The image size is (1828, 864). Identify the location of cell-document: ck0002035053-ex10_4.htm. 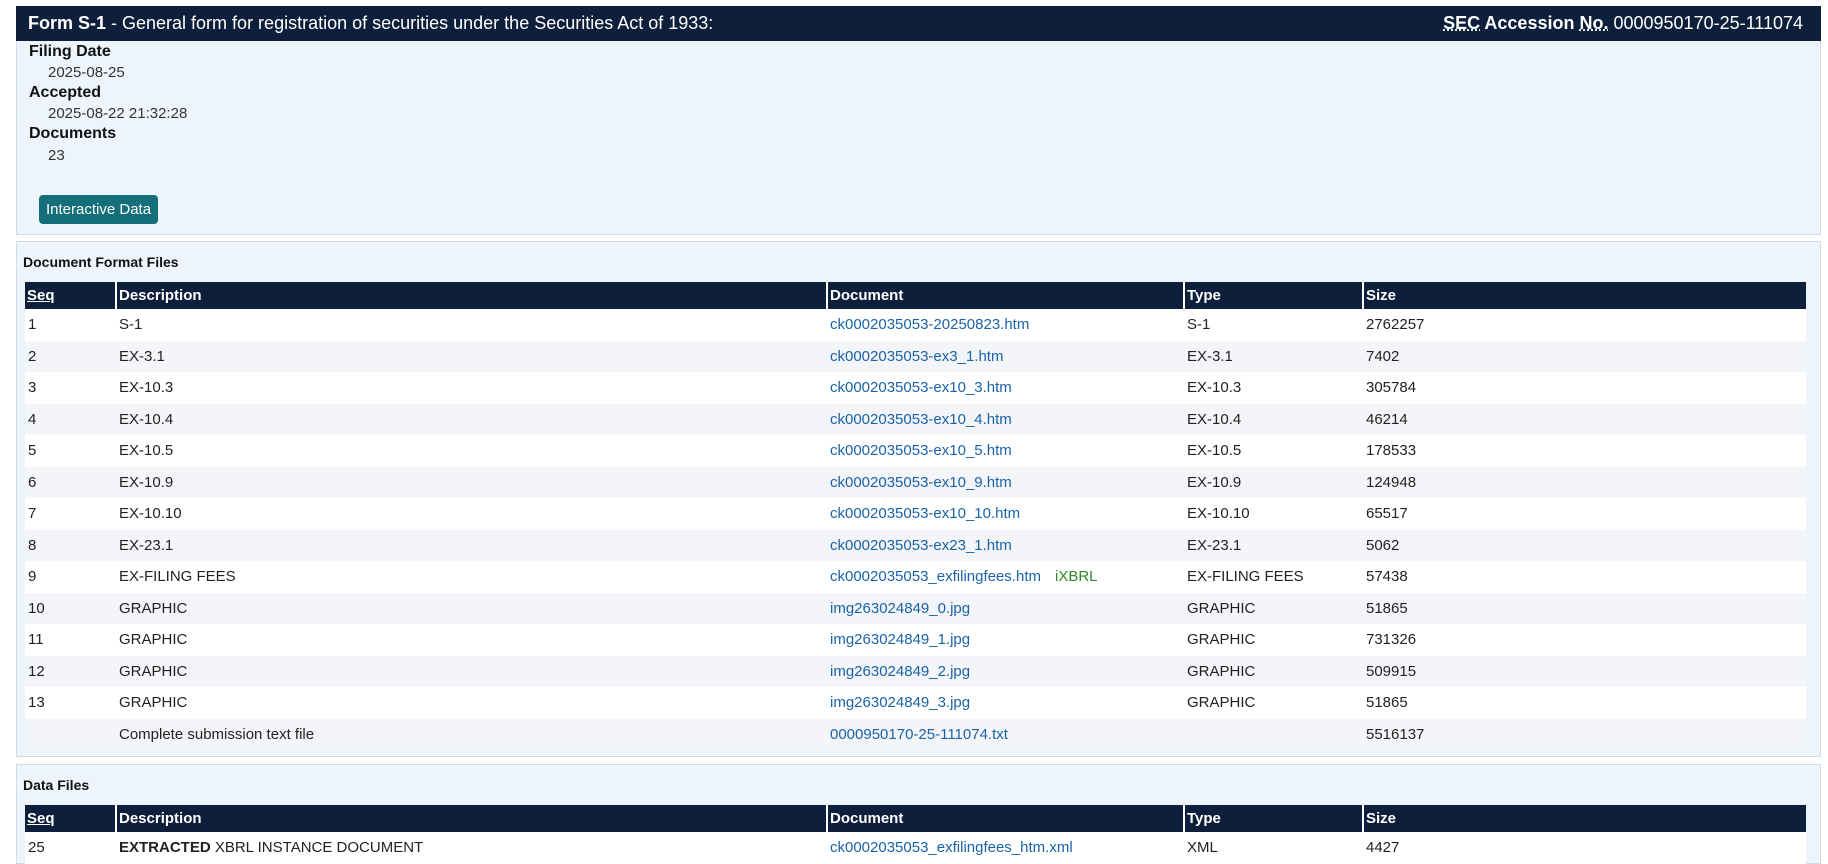
(1005, 419).